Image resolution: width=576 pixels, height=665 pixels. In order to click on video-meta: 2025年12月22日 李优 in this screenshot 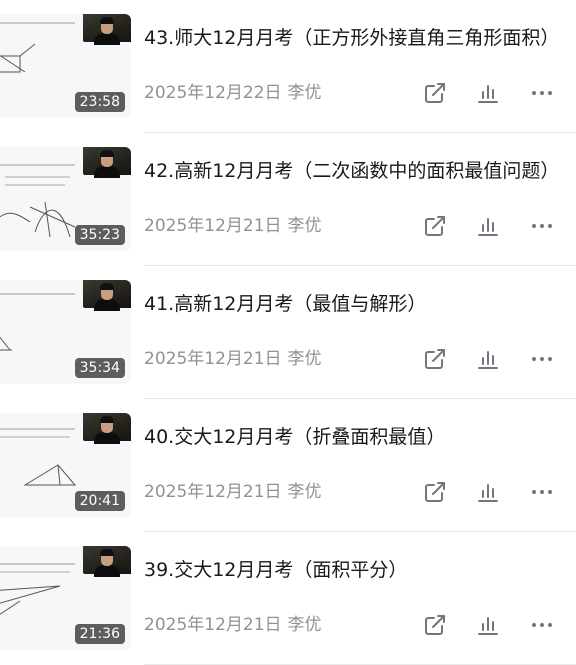, I will do `click(233, 93)`.